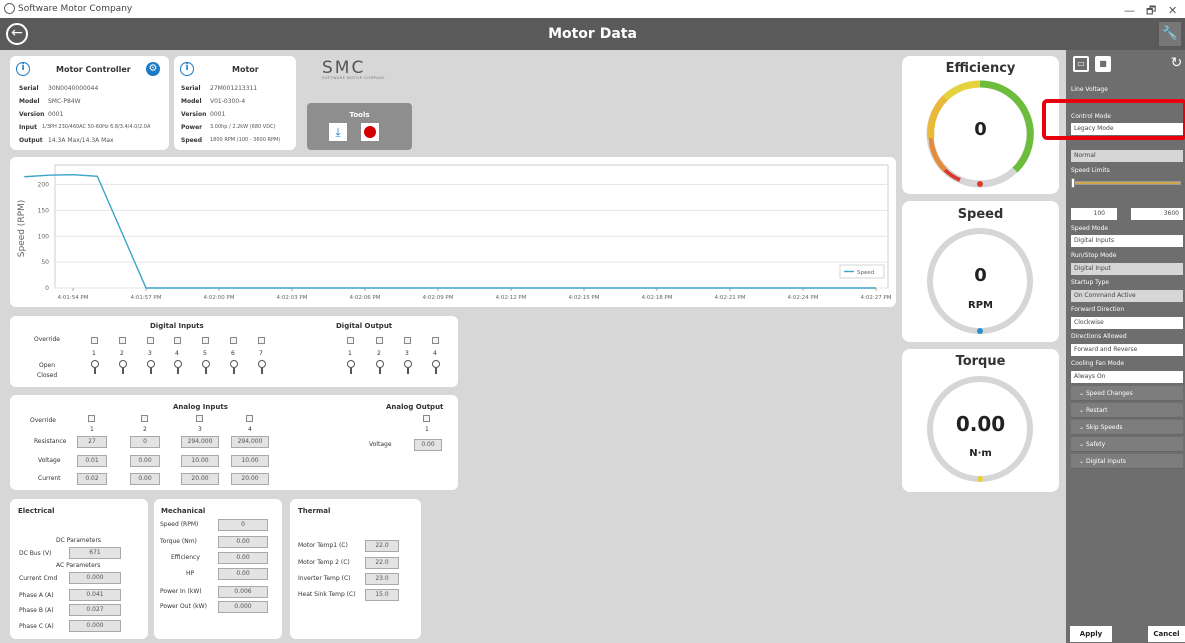 The width and height of the screenshot is (1185, 643). What do you see at coordinates (1091, 634) in the screenshot?
I see `apply-button: Apply` at bounding box center [1091, 634].